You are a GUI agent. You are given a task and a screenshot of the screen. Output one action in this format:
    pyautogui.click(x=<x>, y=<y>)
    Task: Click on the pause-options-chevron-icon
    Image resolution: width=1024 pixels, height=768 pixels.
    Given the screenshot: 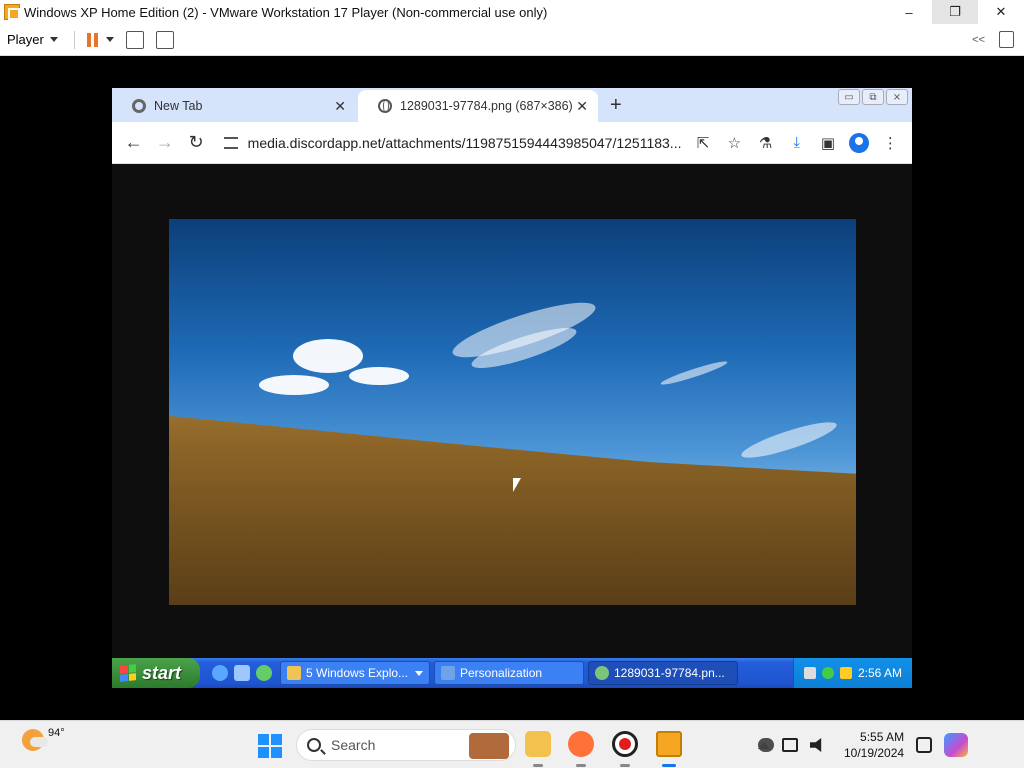 What is the action you would take?
    pyautogui.click(x=109, y=39)
    